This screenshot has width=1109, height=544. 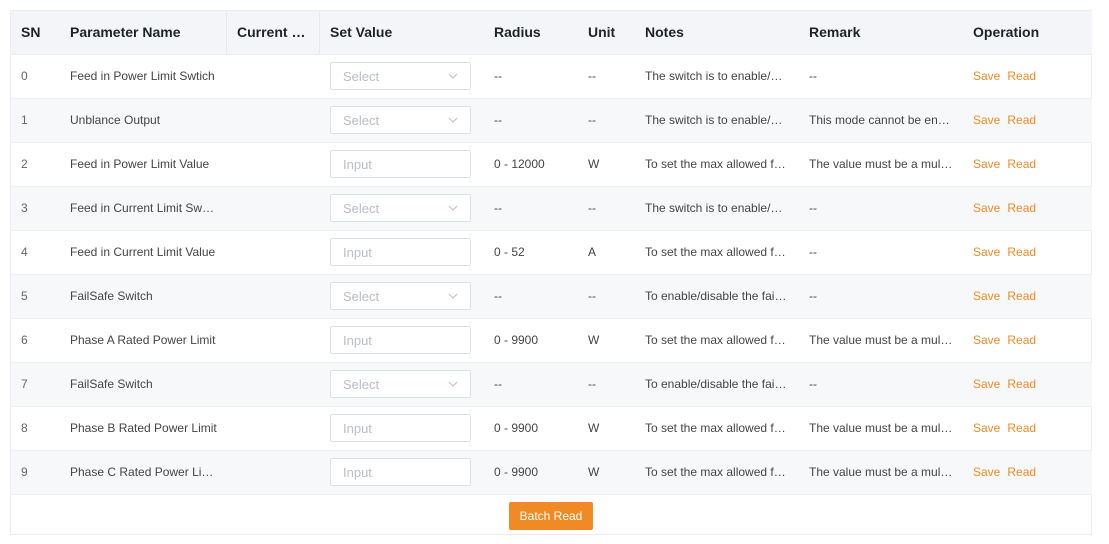 What do you see at coordinates (35, 120) in the screenshot?
I see `cell-sn: 1` at bounding box center [35, 120].